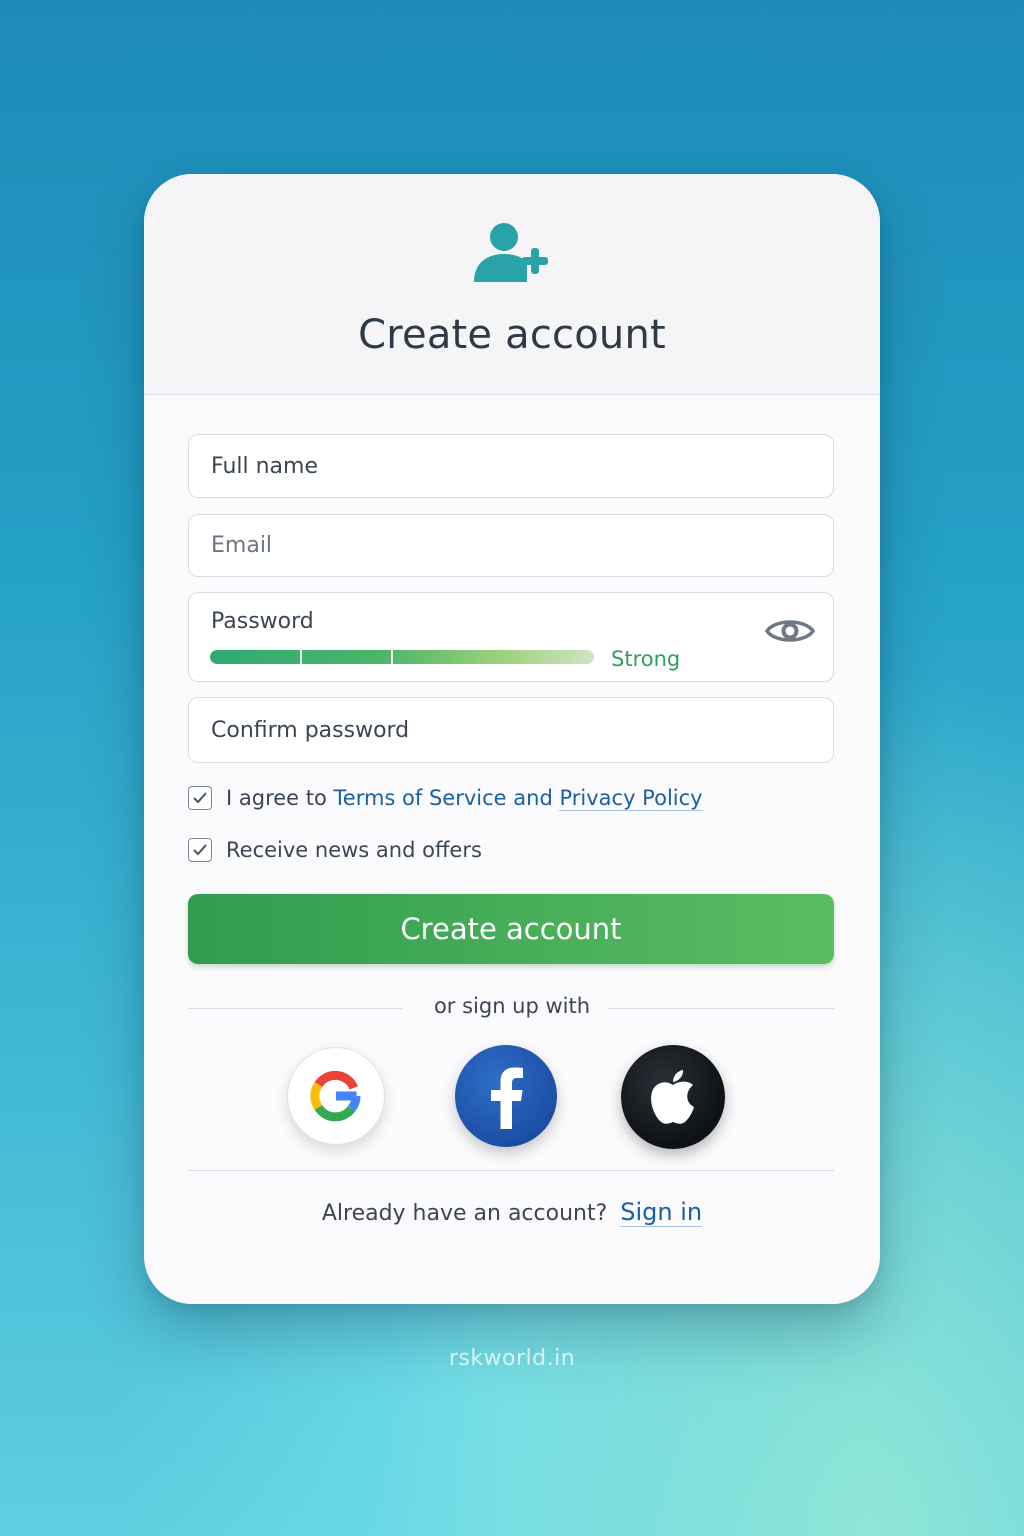 The height and width of the screenshot is (1536, 1024). What do you see at coordinates (631, 798) in the screenshot?
I see `privacy-policy-link: Privacy Policy` at bounding box center [631, 798].